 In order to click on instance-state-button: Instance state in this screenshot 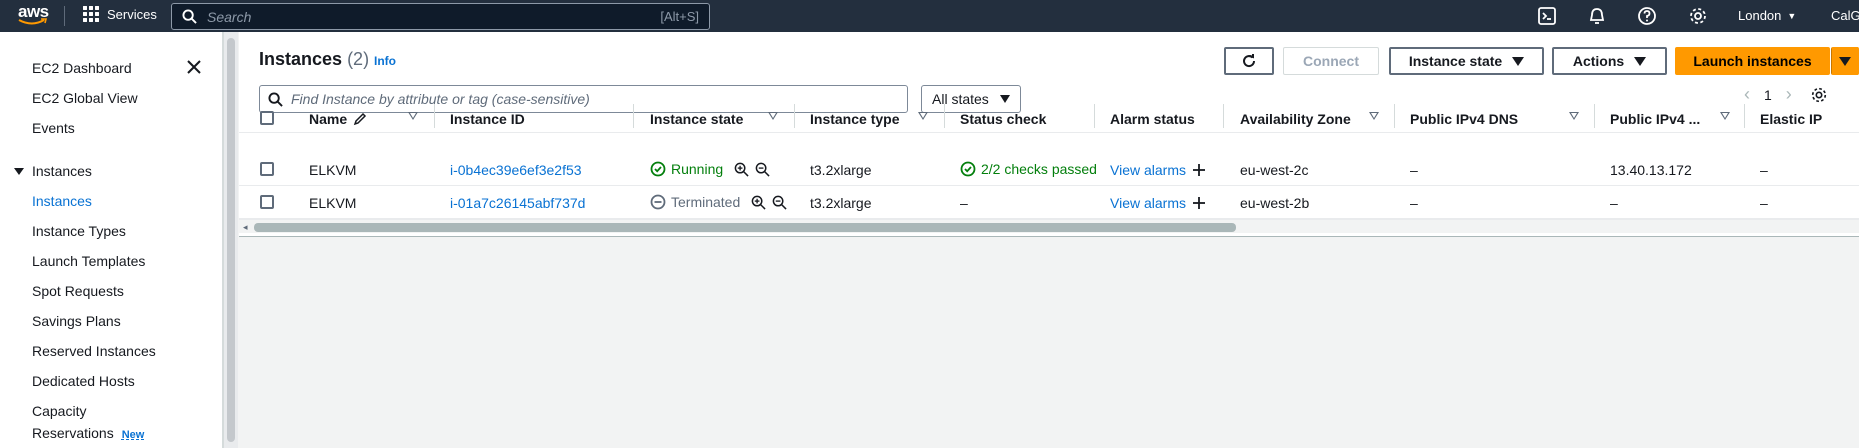, I will do `click(1466, 61)`.